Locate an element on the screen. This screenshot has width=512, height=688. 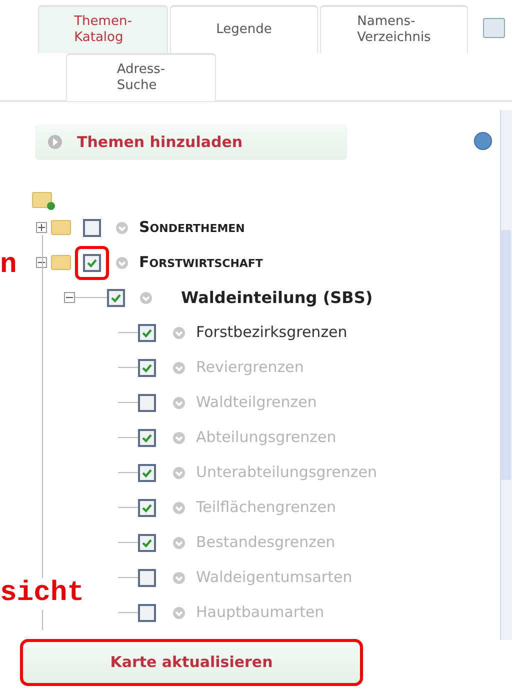
layer-label: Reviergrenzen is located at coordinates (250, 367).